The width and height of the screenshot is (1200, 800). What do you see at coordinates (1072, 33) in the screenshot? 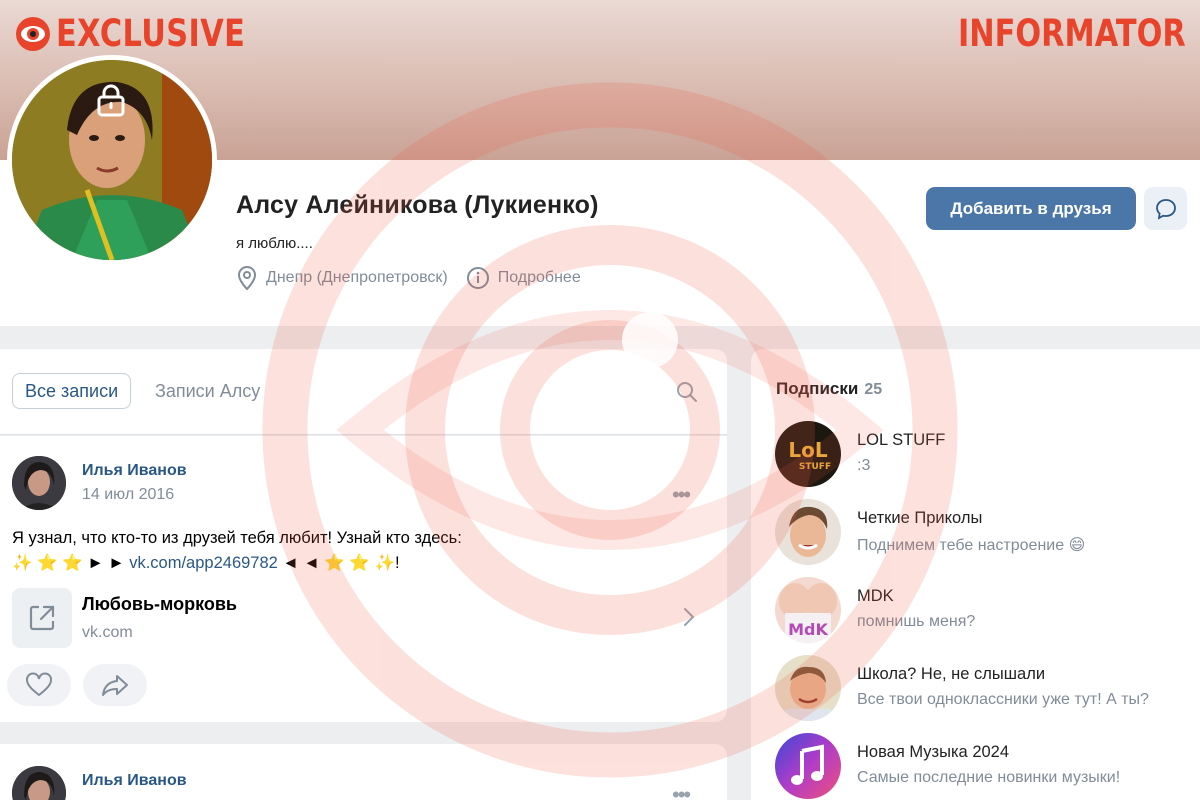
I see `informator-logo: INFORMATOR` at bounding box center [1072, 33].